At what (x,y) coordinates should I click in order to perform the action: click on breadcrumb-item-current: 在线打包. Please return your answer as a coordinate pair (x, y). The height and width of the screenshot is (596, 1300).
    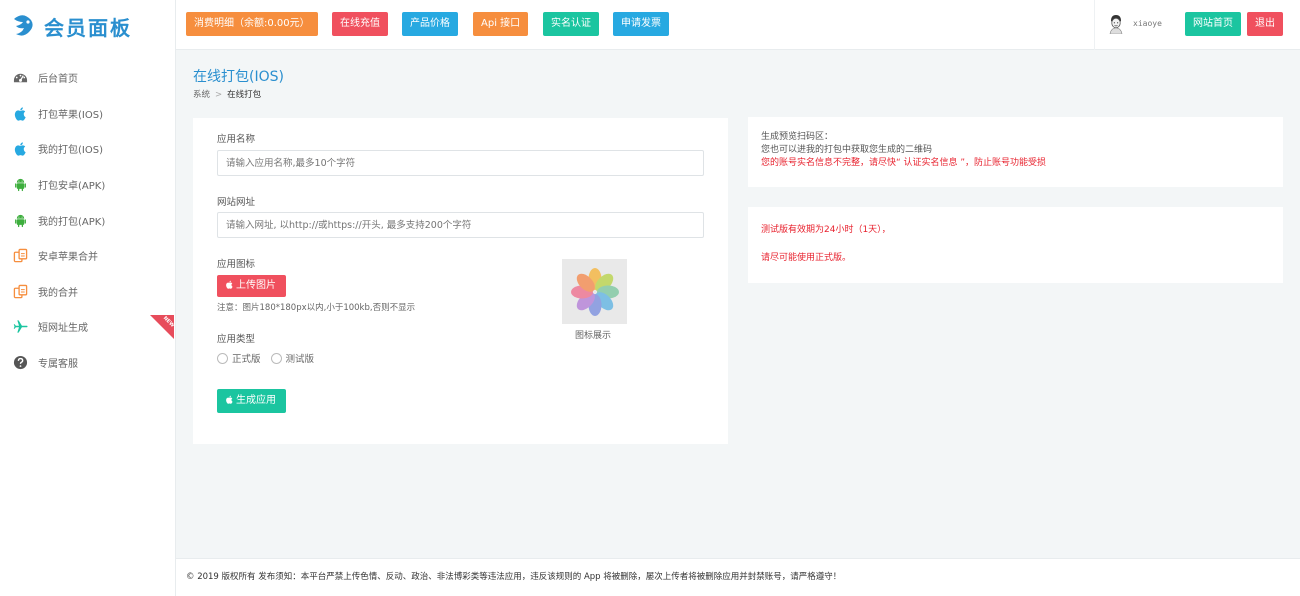
    Looking at the image, I should click on (244, 95).